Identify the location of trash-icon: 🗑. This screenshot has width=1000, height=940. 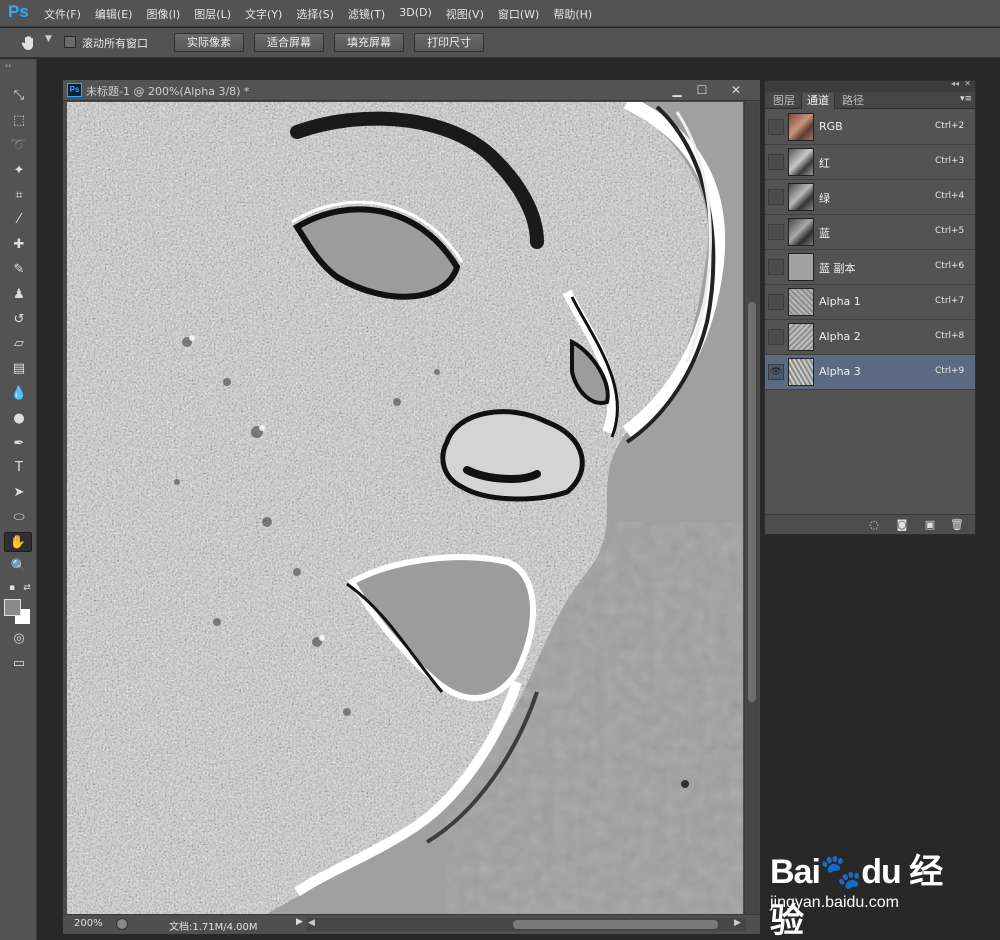
(957, 524).